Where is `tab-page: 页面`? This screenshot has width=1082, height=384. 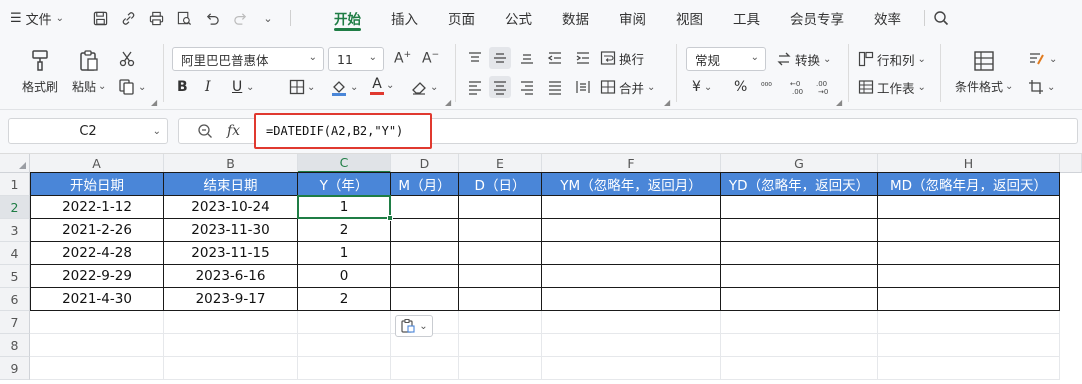 tab-page: 页面 is located at coordinates (461, 18).